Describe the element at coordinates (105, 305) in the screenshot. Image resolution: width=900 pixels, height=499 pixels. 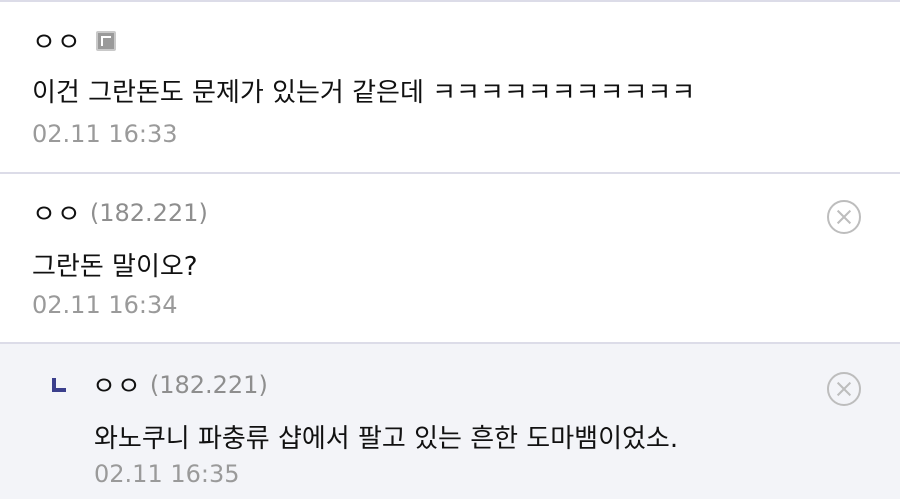
I see `comment-date: 02.11 16:34` at that location.